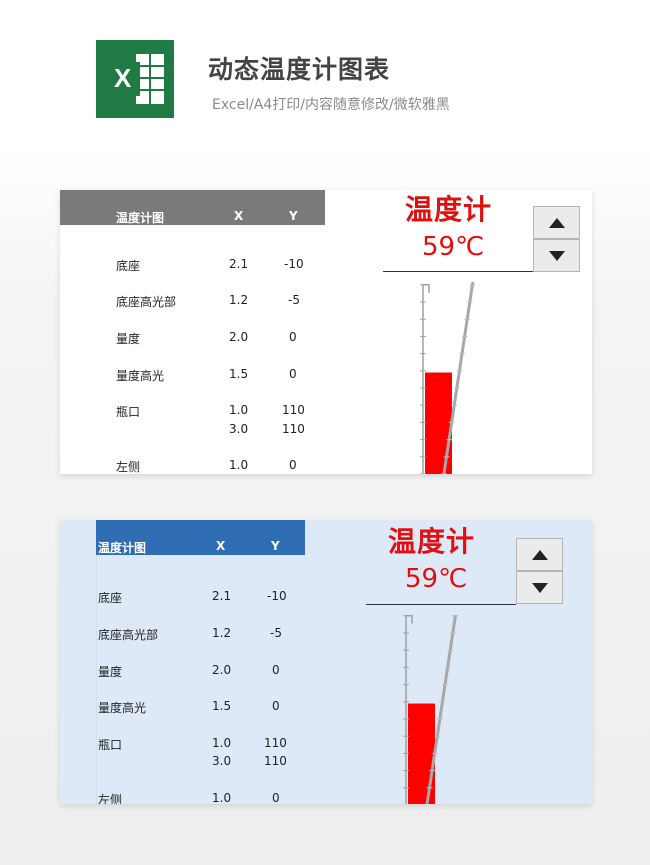  I want to click on excel-icon: X, so click(135, 79).